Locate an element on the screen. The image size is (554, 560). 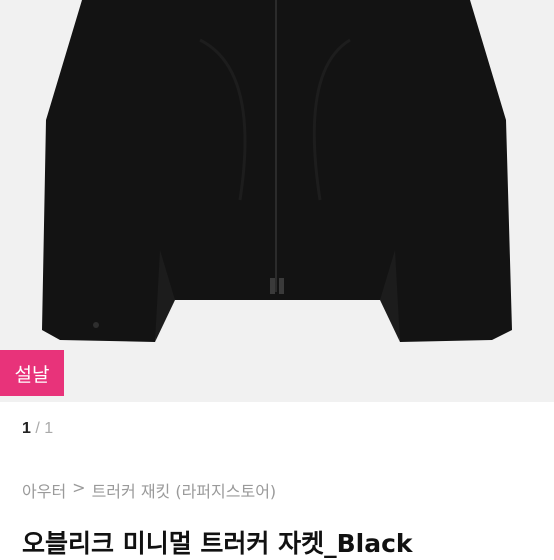
breadcrumb: 아우터 > 트러커 재킷 (라퍼지스토어) is located at coordinates (149, 490).